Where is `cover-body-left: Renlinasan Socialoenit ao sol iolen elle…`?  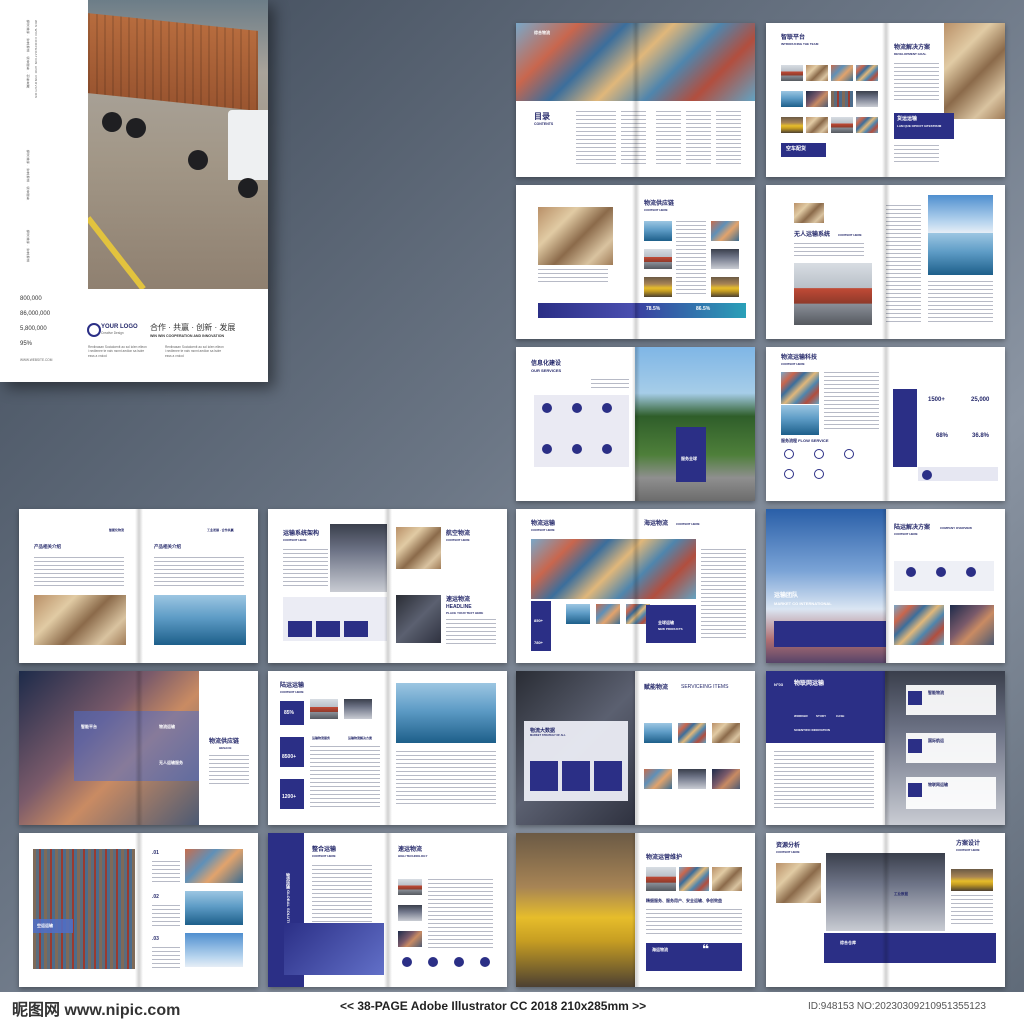 cover-body-left: Renlinasan Socialoenit ao sol iolen elle… is located at coordinates (117, 351).